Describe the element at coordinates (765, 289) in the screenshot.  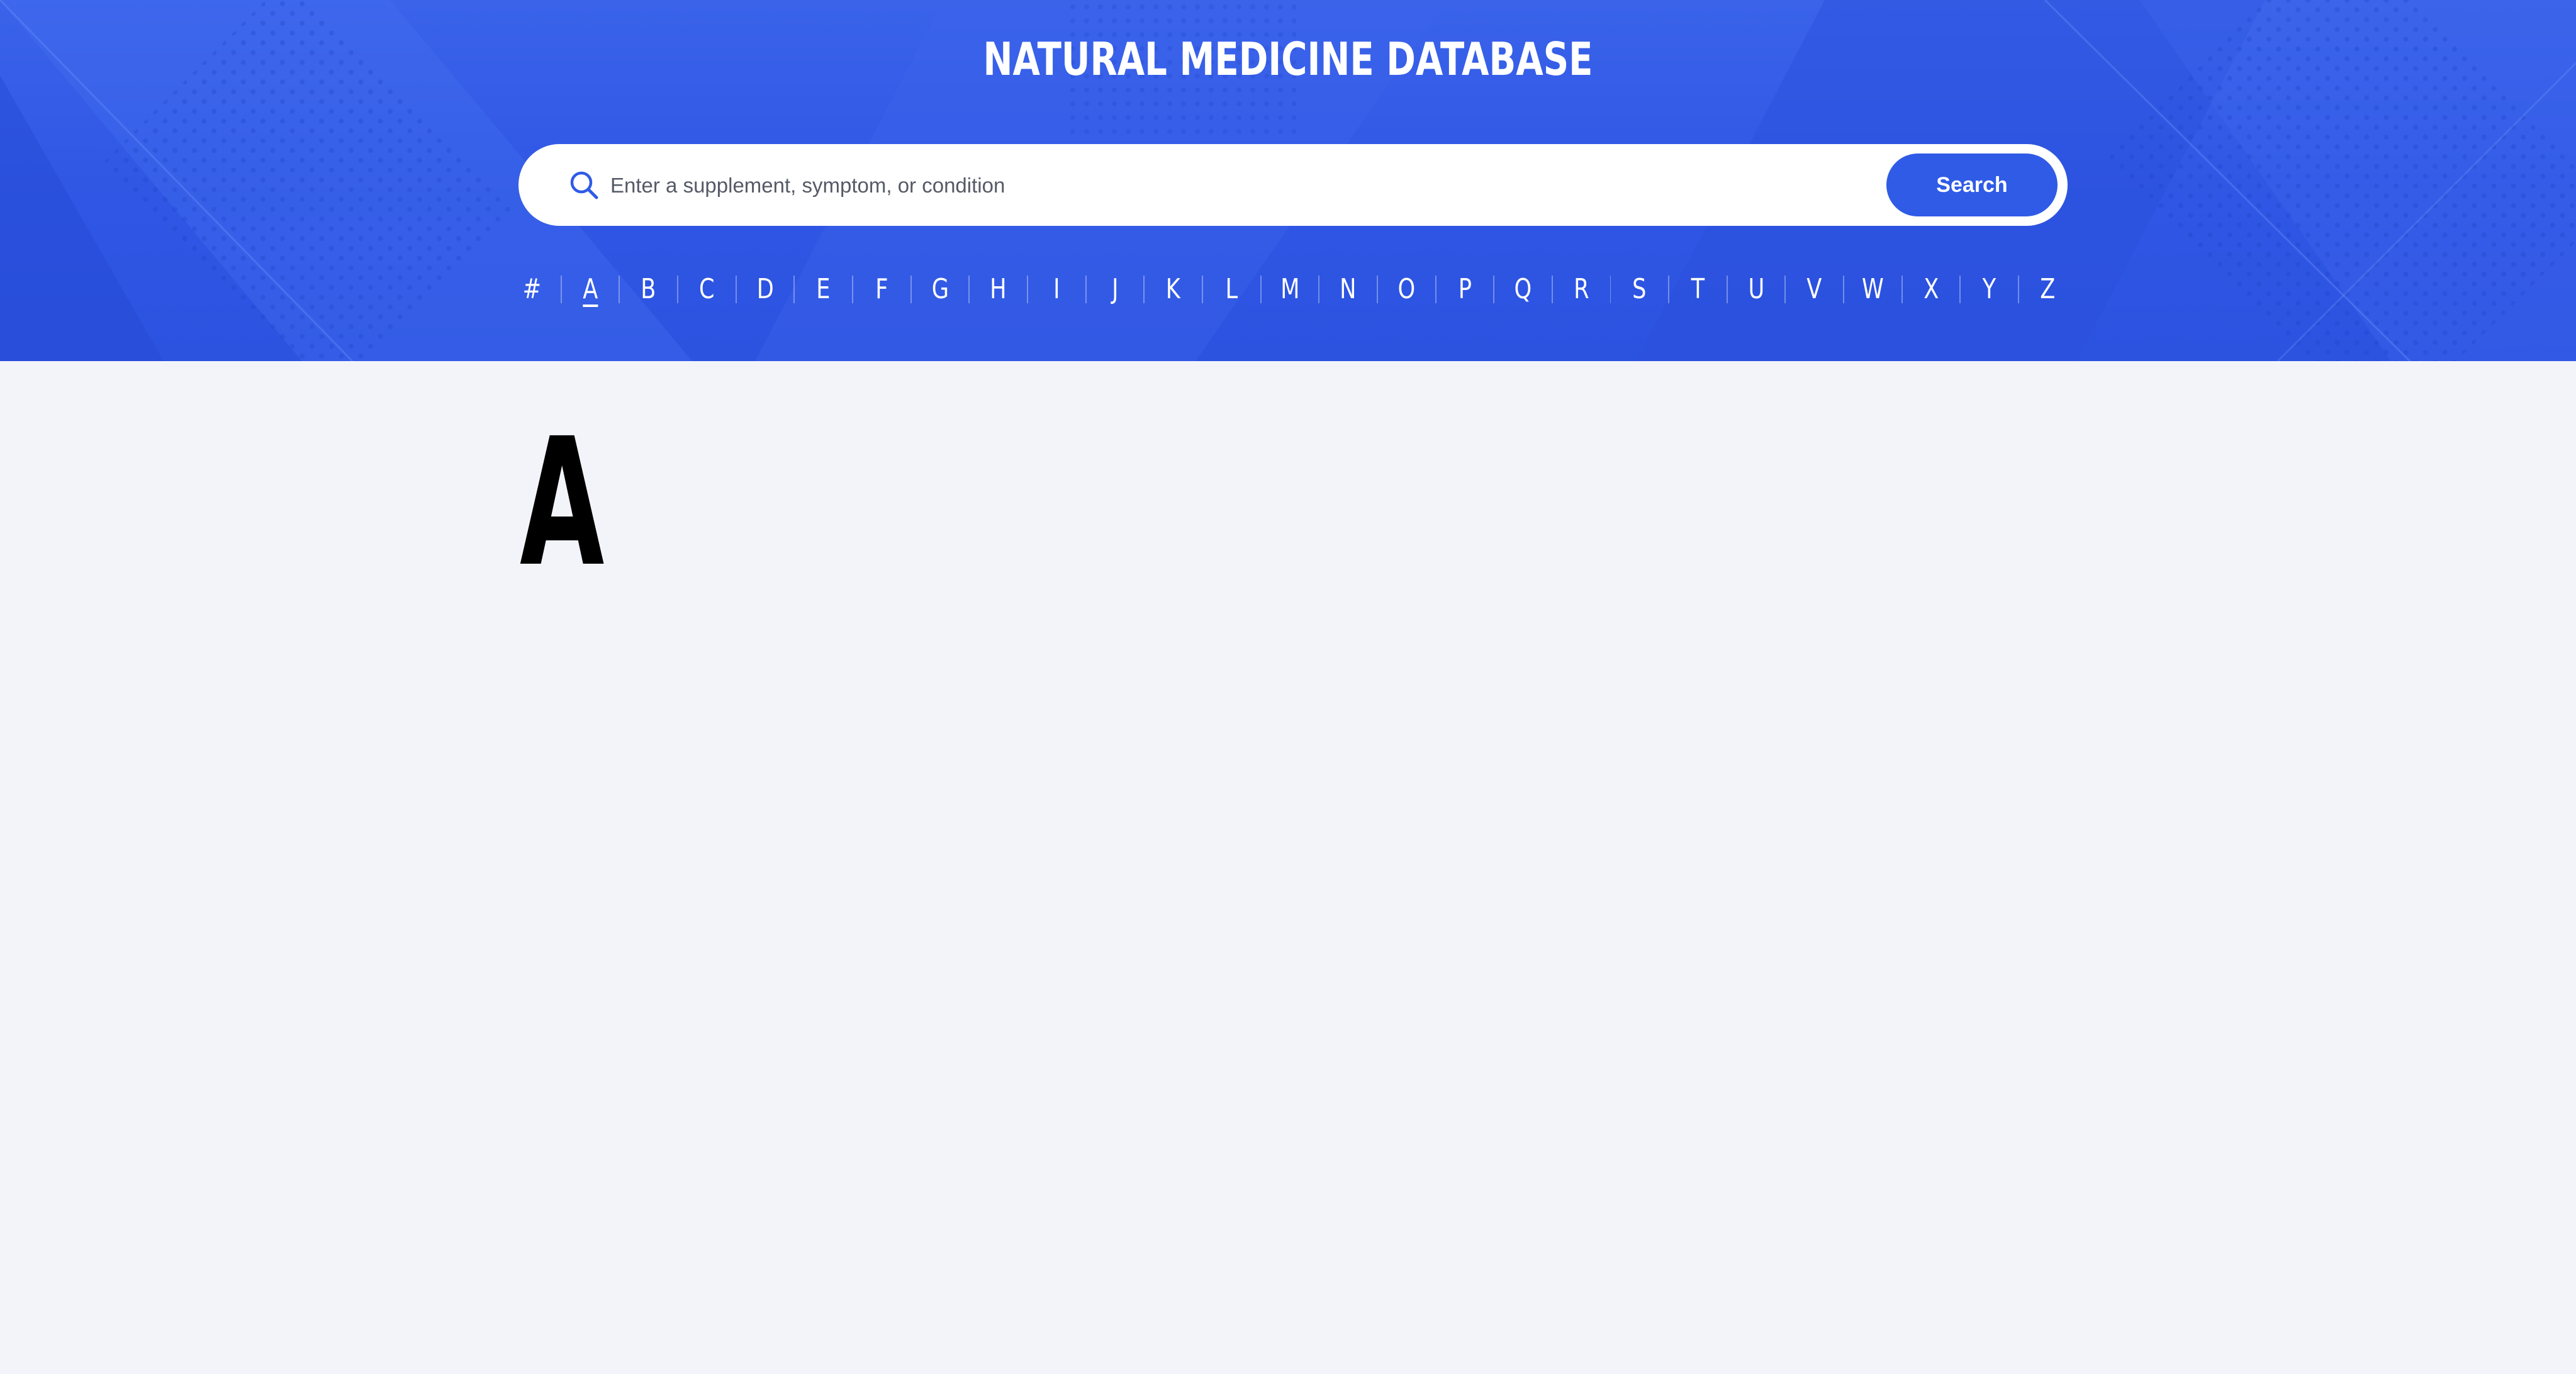
I see `alphabet-link-d: D` at that location.